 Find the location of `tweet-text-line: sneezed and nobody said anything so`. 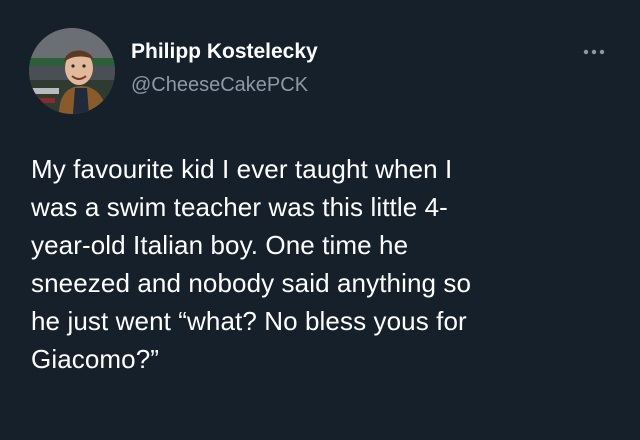

tweet-text-line: sneezed and nobody said anything so is located at coordinates (251, 283).